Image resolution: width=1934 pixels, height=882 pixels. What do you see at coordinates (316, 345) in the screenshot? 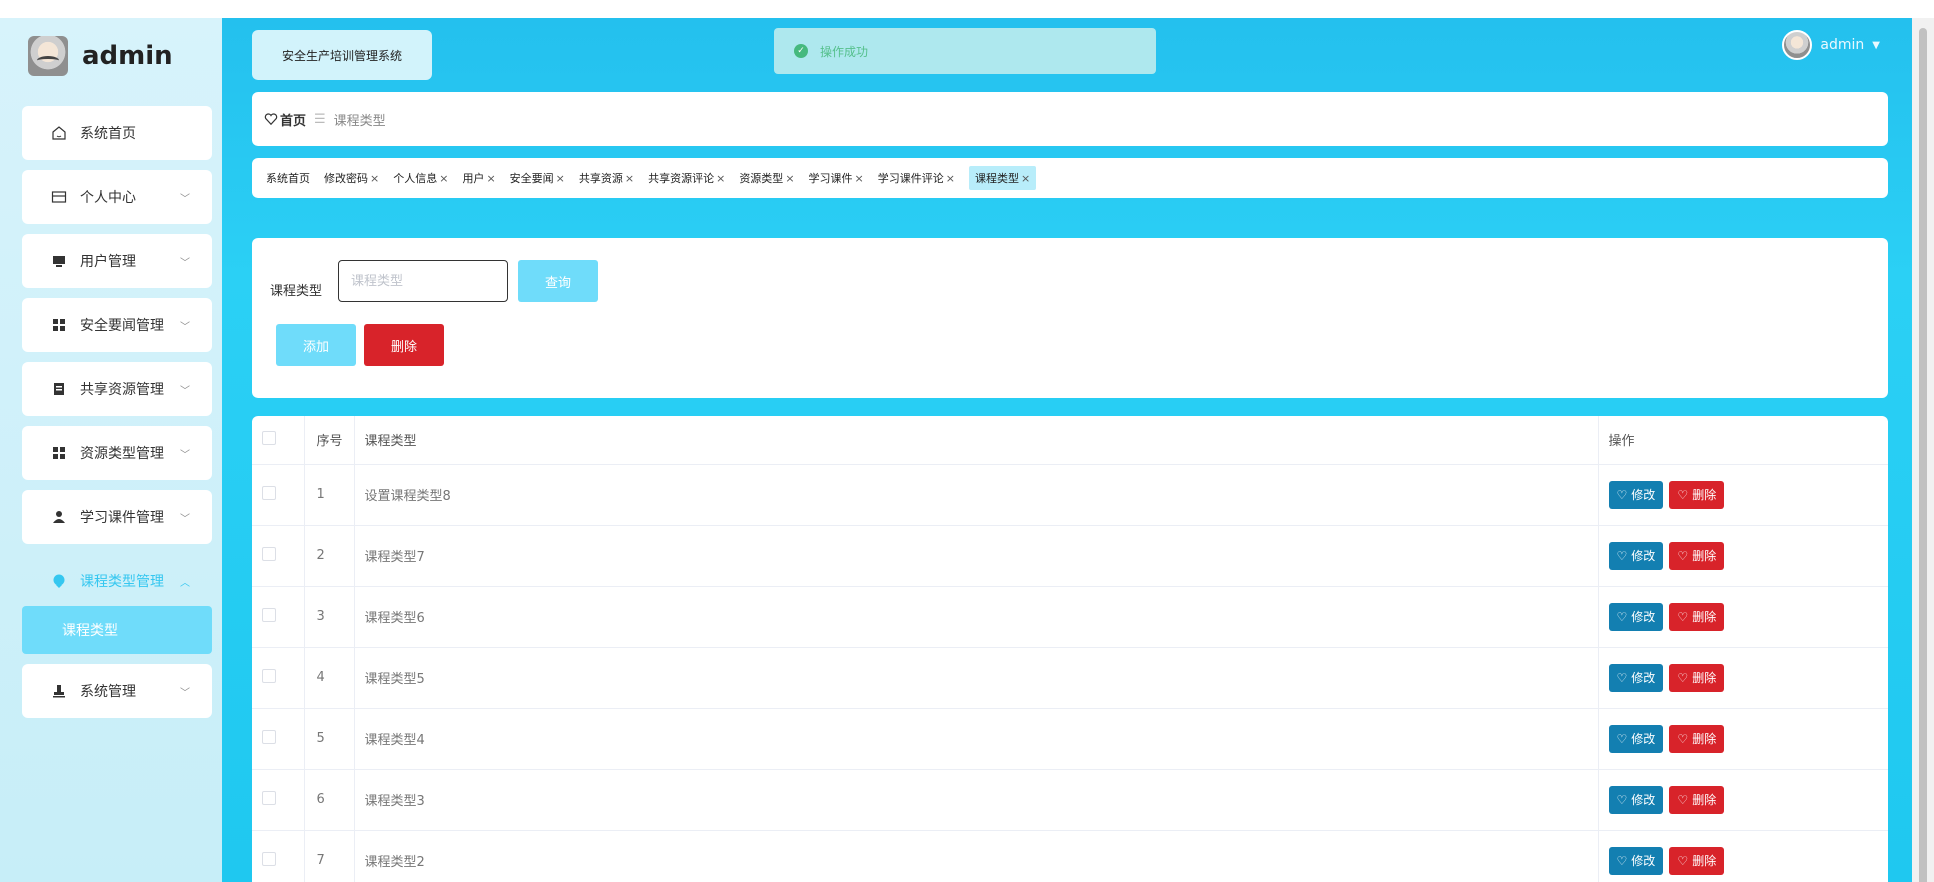
I see `add-button: 添加` at bounding box center [316, 345].